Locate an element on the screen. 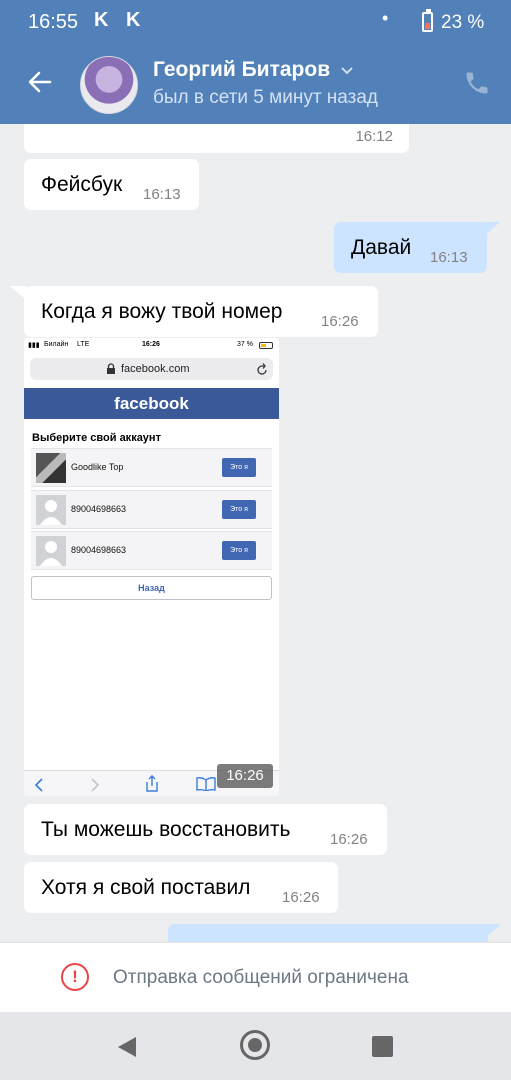  phone-call-icon is located at coordinates (477, 83).